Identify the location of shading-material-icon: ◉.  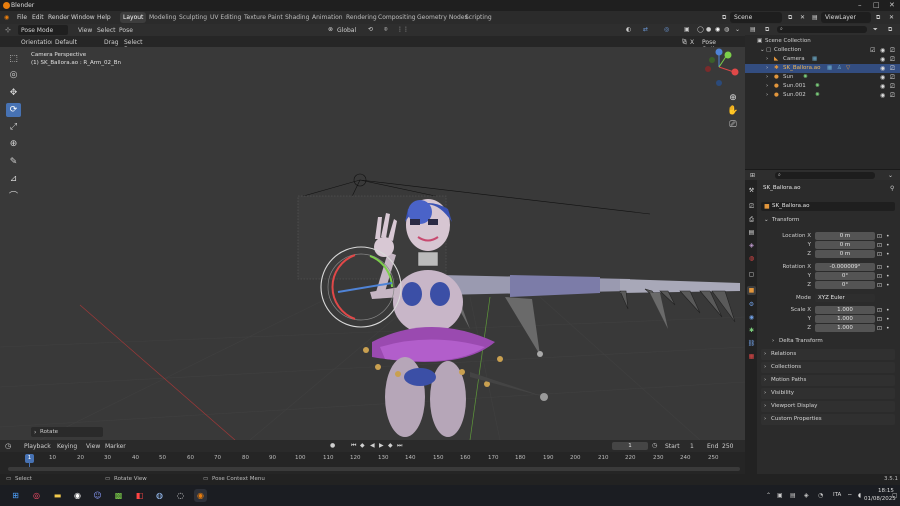
(717, 29).